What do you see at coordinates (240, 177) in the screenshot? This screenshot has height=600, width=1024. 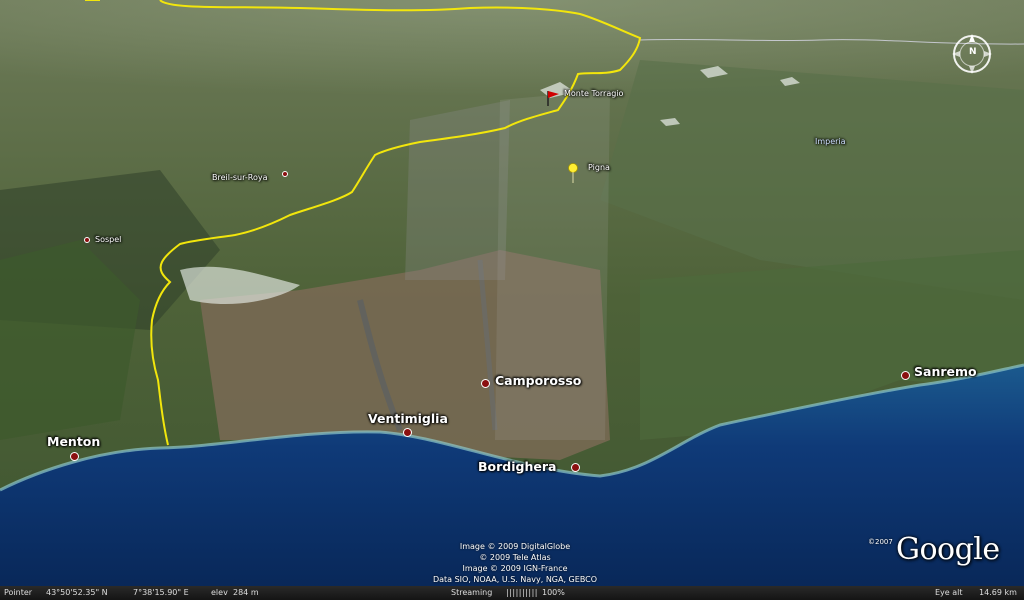 I see `label-breil: Breil-sur-Roya` at bounding box center [240, 177].